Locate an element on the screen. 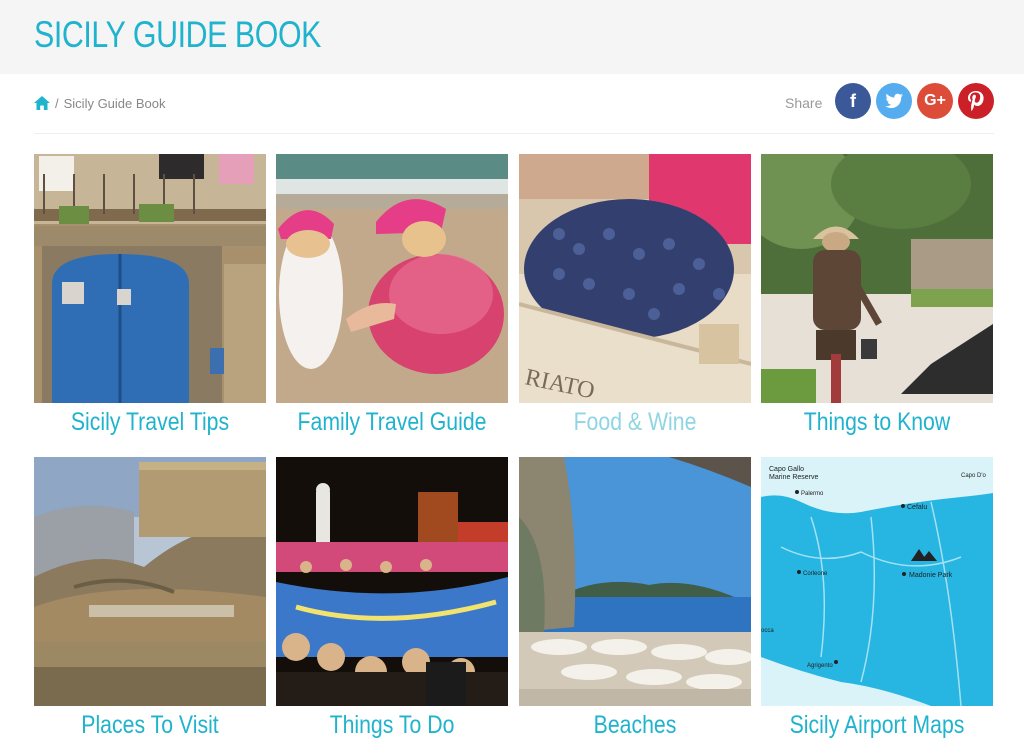 The width and height of the screenshot is (1024, 755). pinterest-share-button is located at coordinates (976, 101).